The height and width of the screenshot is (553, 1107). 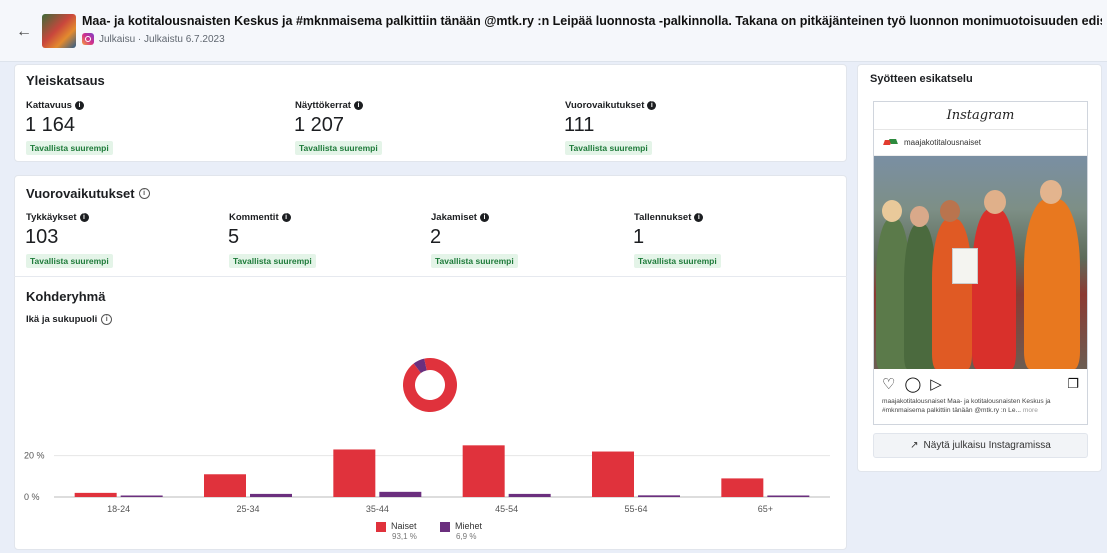 I want to click on metric-value-shares: 2, so click(x=436, y=237).